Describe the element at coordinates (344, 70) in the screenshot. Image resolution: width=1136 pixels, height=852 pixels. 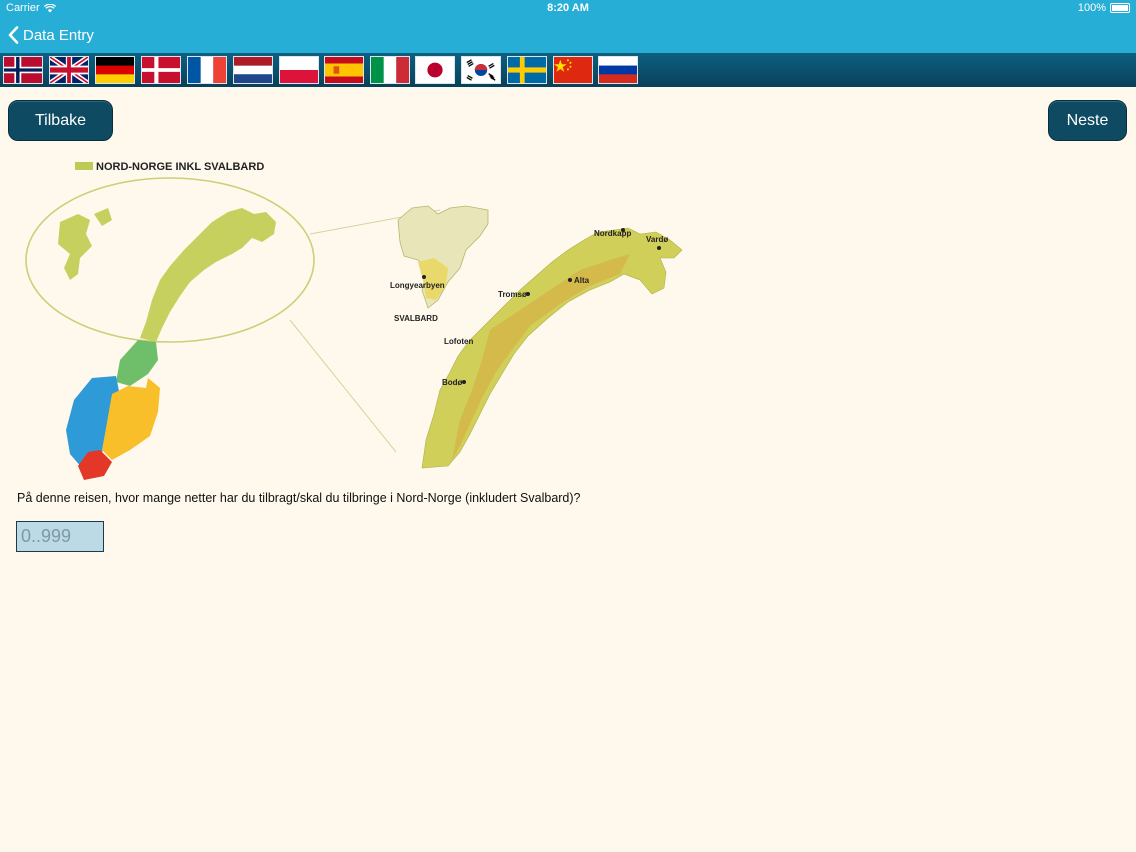
I see `flag-spain-icon` at that location.